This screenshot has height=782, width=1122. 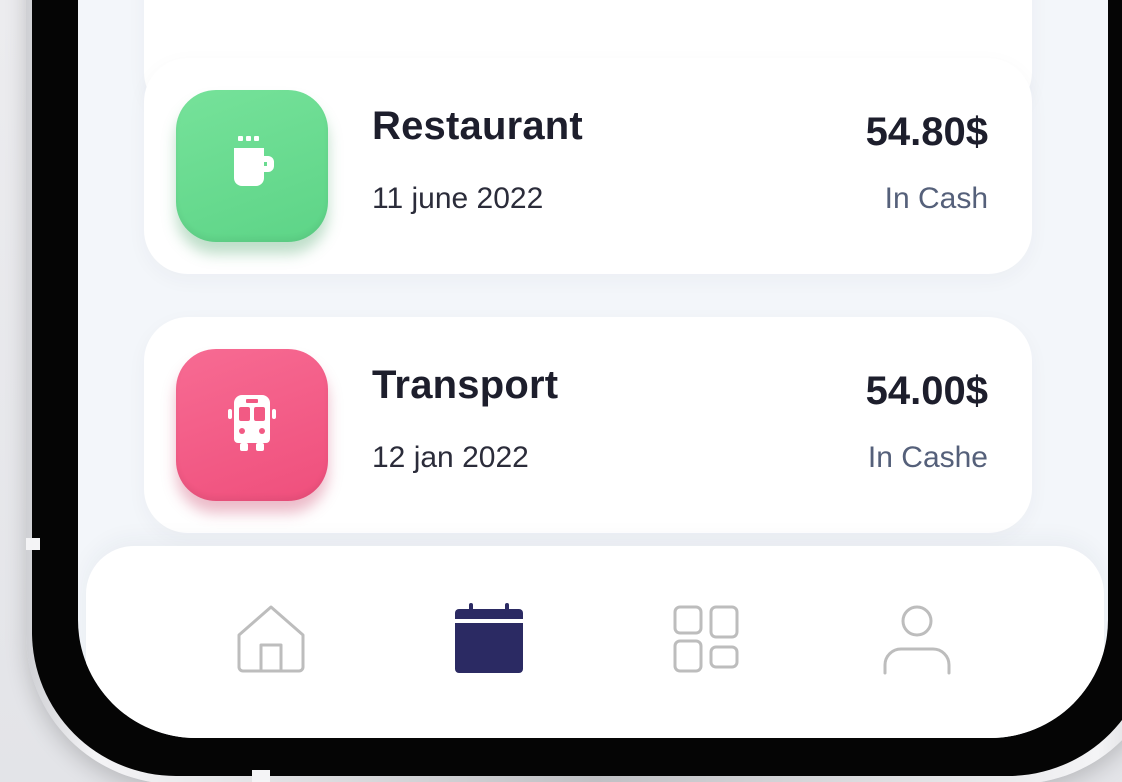 I want to click on nav-grid-button, so click(x=707, y=639).